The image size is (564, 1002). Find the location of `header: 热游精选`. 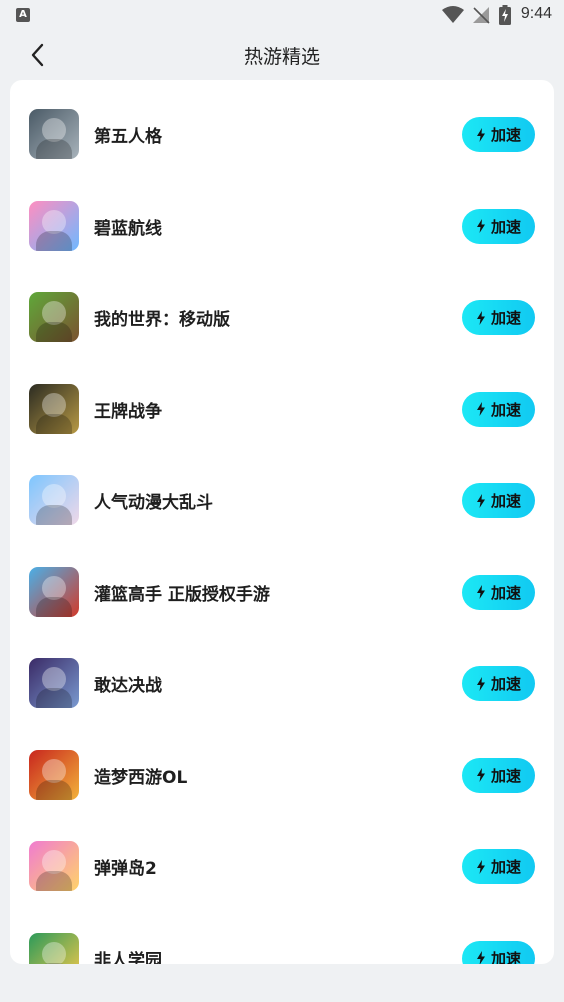

header: 热游精选 is located at coordinates (282, 55).